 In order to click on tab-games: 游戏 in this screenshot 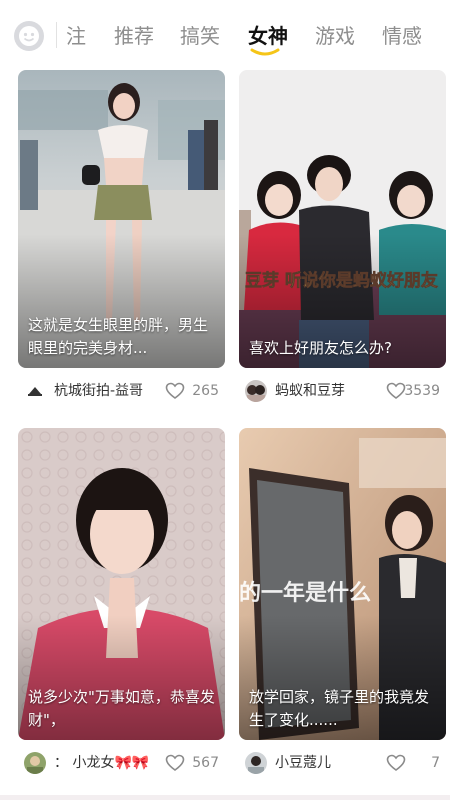, I will do `click(335, 36)`.